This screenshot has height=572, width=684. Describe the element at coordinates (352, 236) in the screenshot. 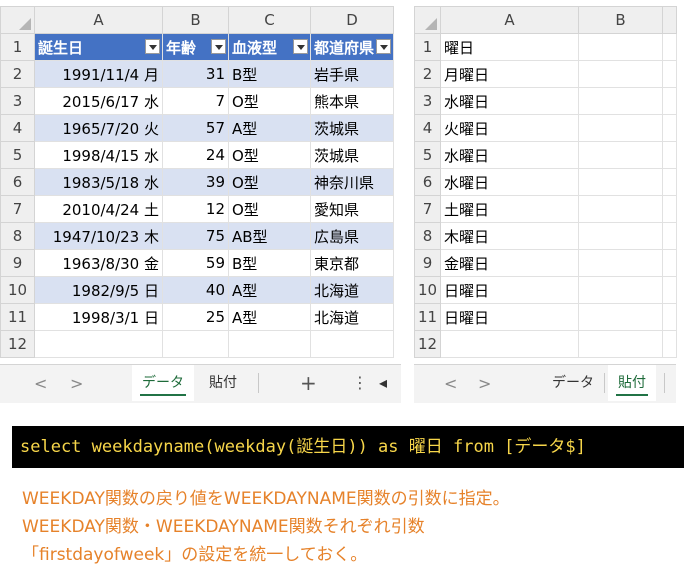

I see `cell-prefecture: 広島県` at that location.